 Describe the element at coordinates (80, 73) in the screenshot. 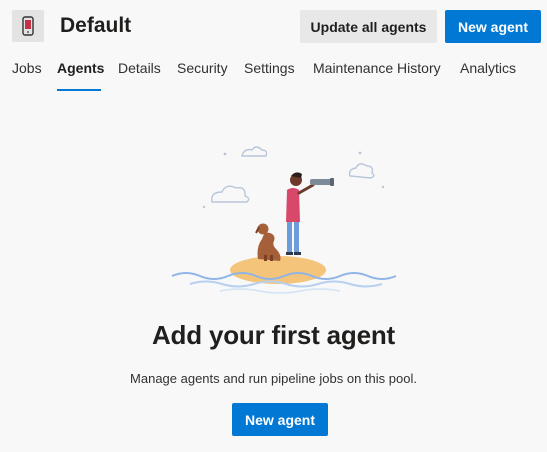

I see `tab-agents: Agents` at that location.